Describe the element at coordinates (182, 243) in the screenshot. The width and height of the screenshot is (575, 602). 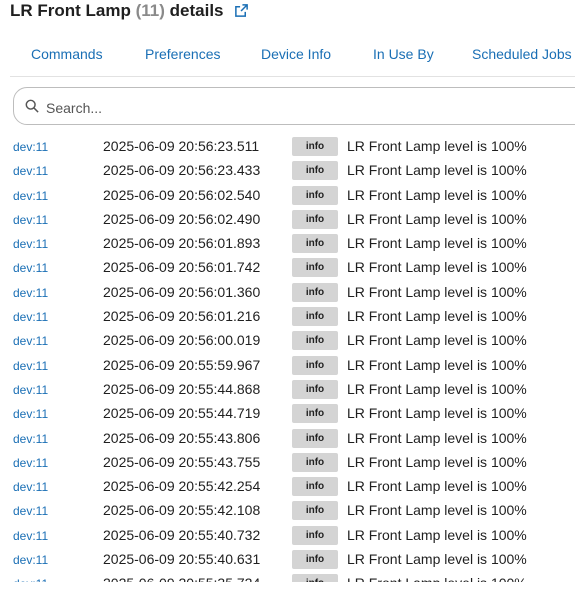
I see `log-timestamp: 2025-06-09 20:56:01.893` at that location.